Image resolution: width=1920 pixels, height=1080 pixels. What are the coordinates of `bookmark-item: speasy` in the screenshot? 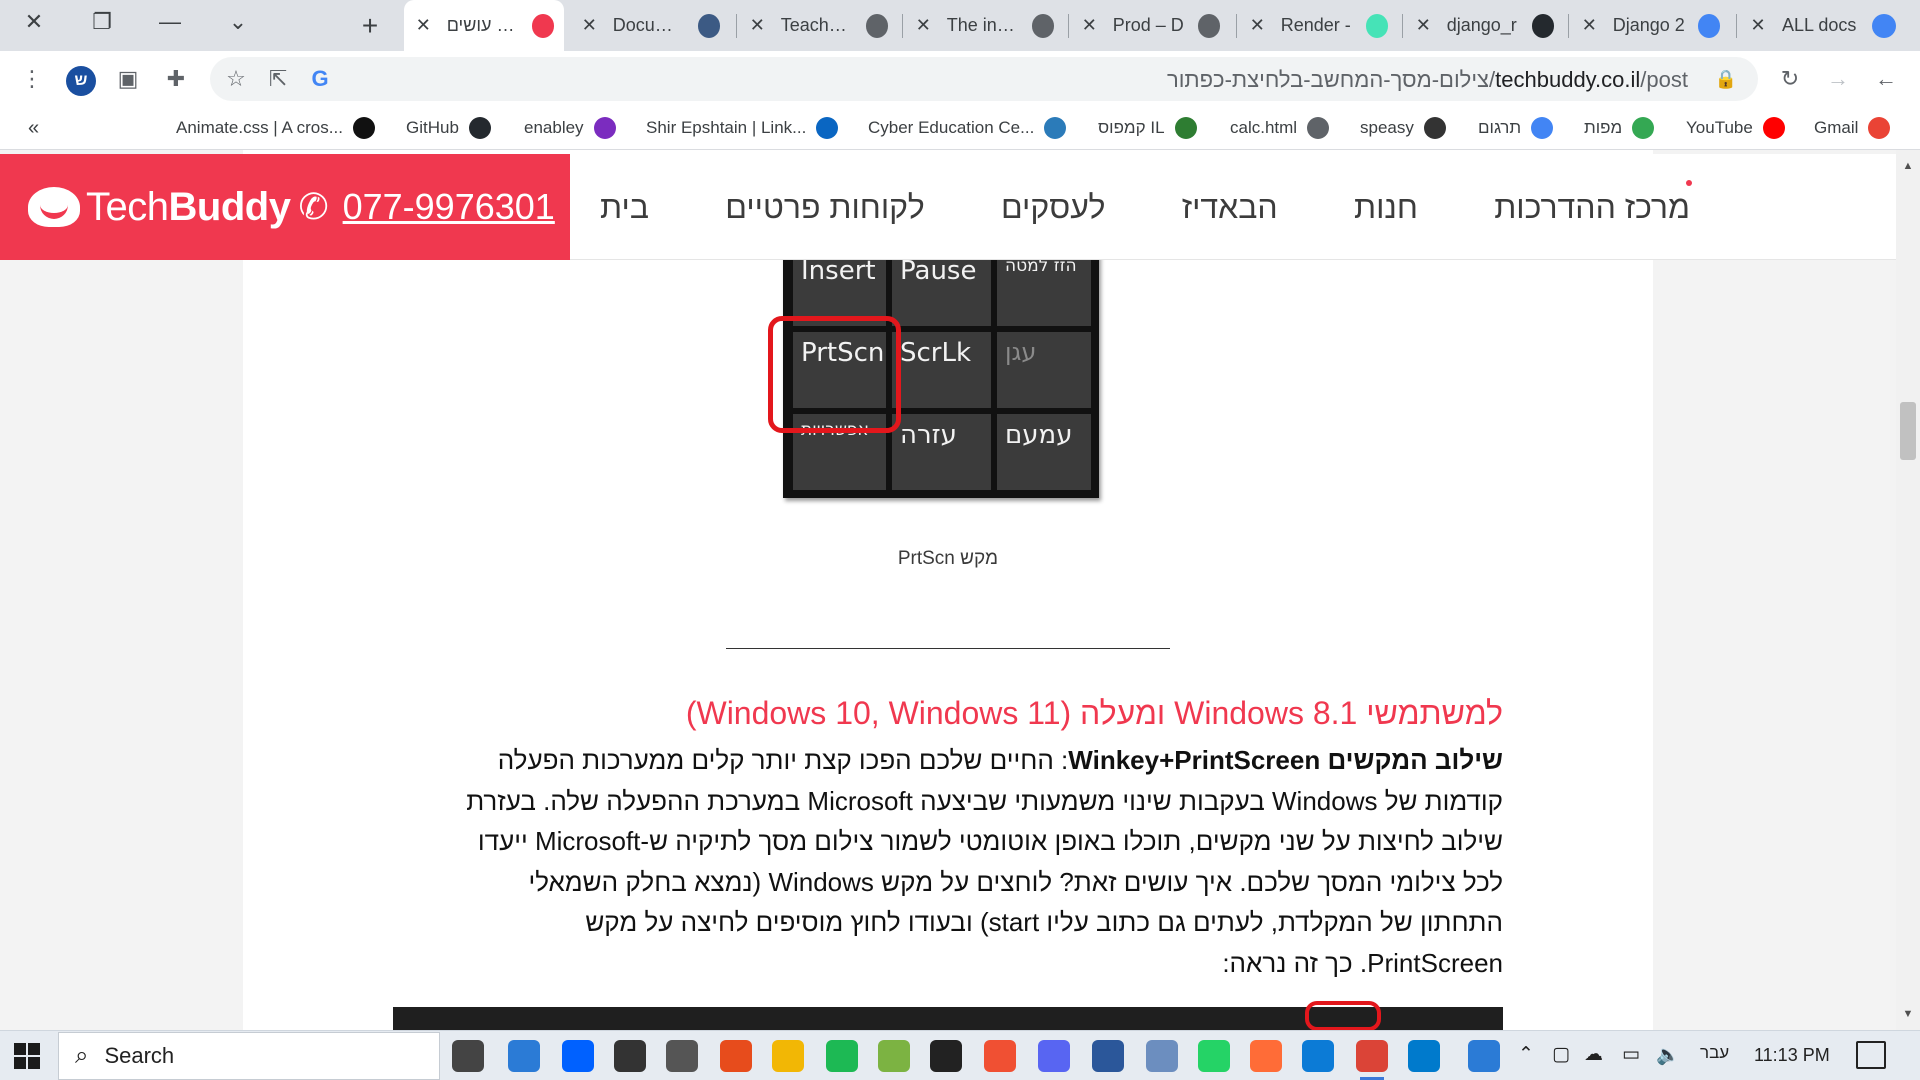 It's located at (1403, 128).